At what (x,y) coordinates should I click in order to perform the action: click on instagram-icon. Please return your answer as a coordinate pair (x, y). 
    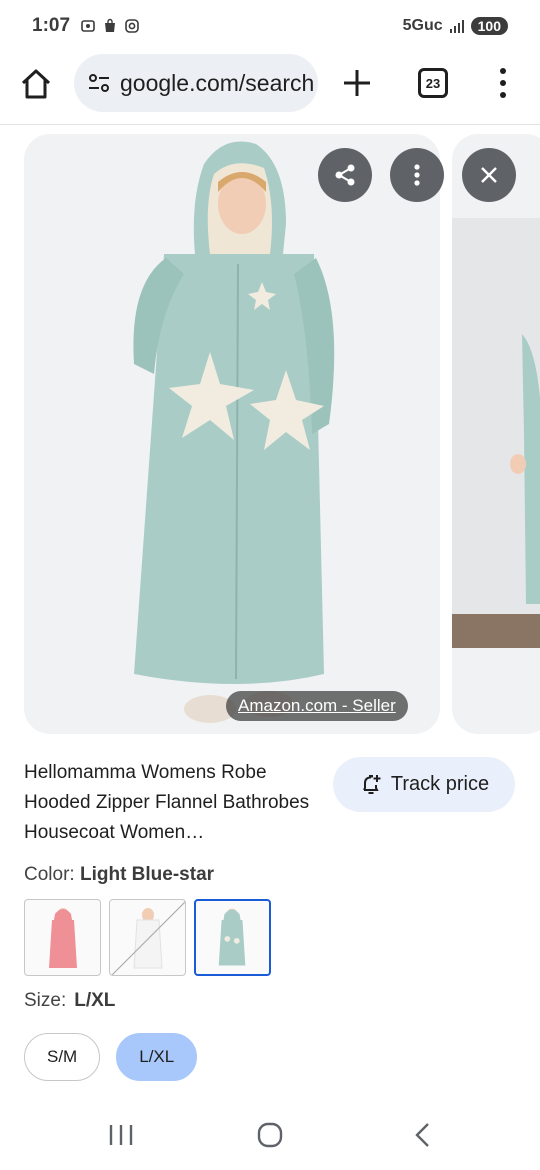
    Looking at the image, I should click on (132, 26).